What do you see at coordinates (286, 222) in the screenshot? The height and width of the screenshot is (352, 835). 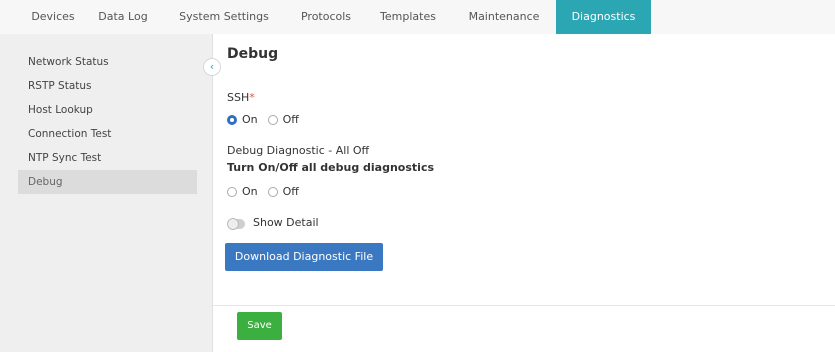 I see `show-detail-label: Show Detail` at bounding box center [286, 222].